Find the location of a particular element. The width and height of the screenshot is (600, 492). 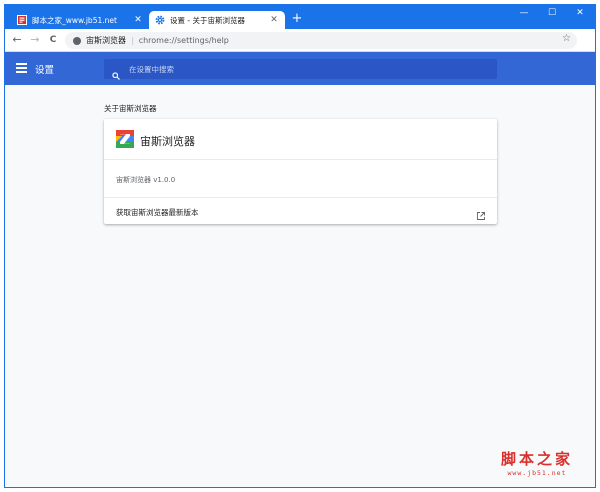

about-card: 宙斯浏览器 宙斯浏览器 v1.0.0 获取宙斯浏览器最新版本 is located at coordinates (300, 171).